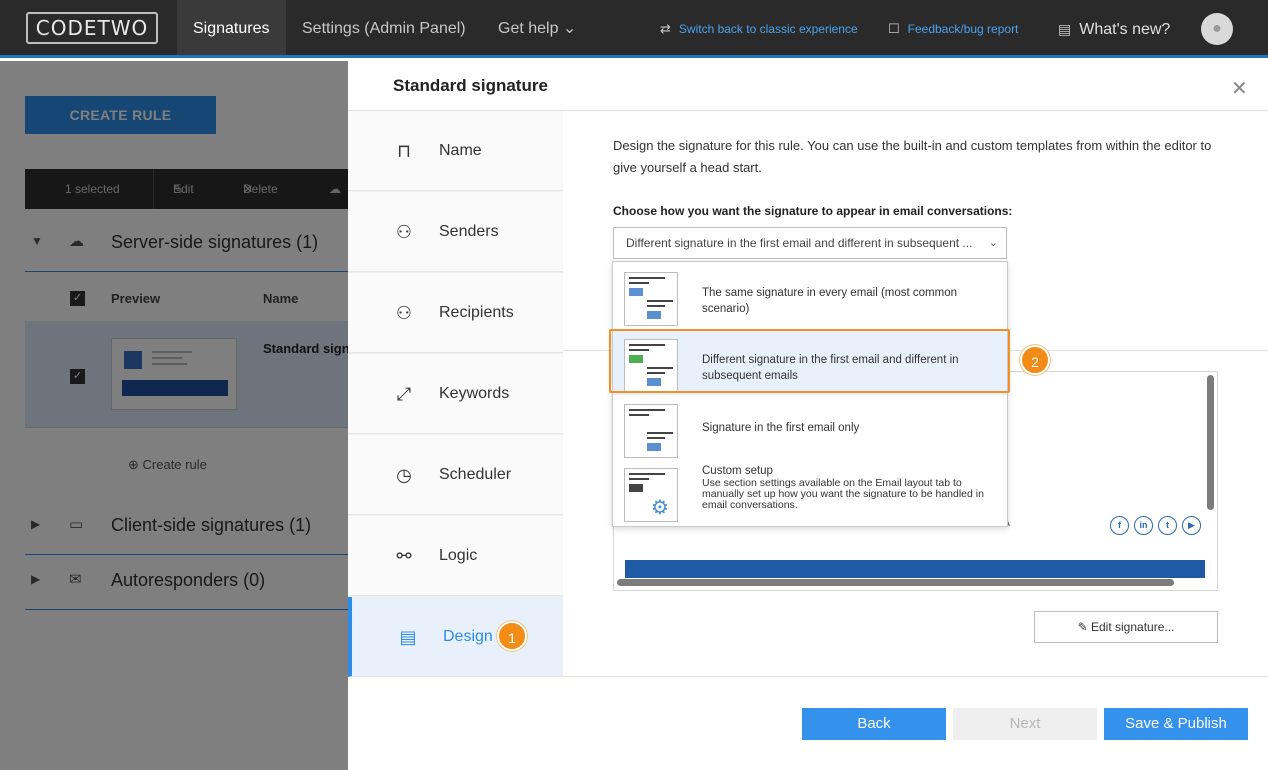  What do you see at coordinates (404, 394) in the screenshot?
I see `keywords-icon: ⤢` at bounding box center [404, 394].